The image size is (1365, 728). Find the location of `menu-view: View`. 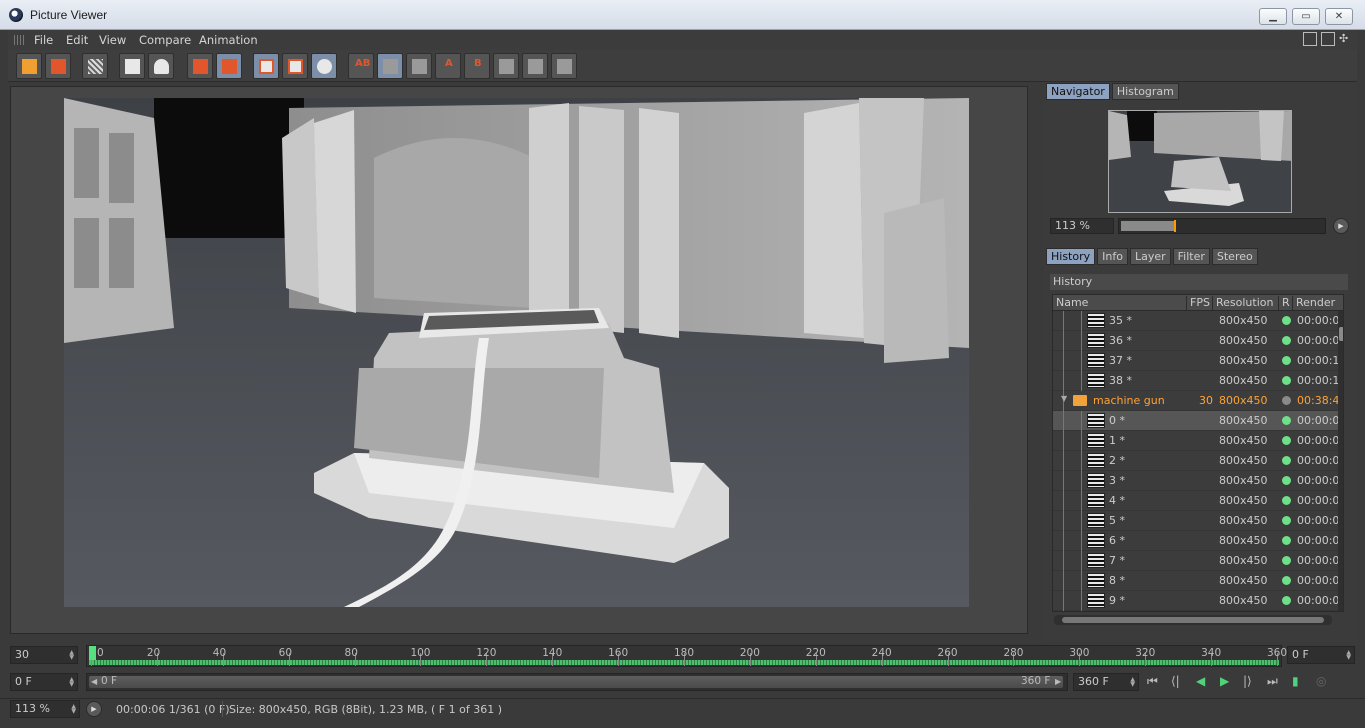

menu-view: View is located at coordinates (112, 40).